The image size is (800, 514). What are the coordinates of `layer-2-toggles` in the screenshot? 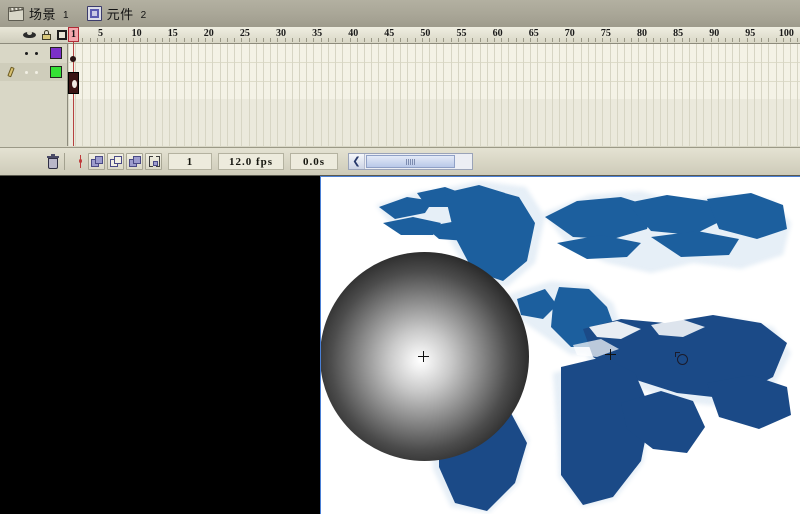 It's located at (35, 72).